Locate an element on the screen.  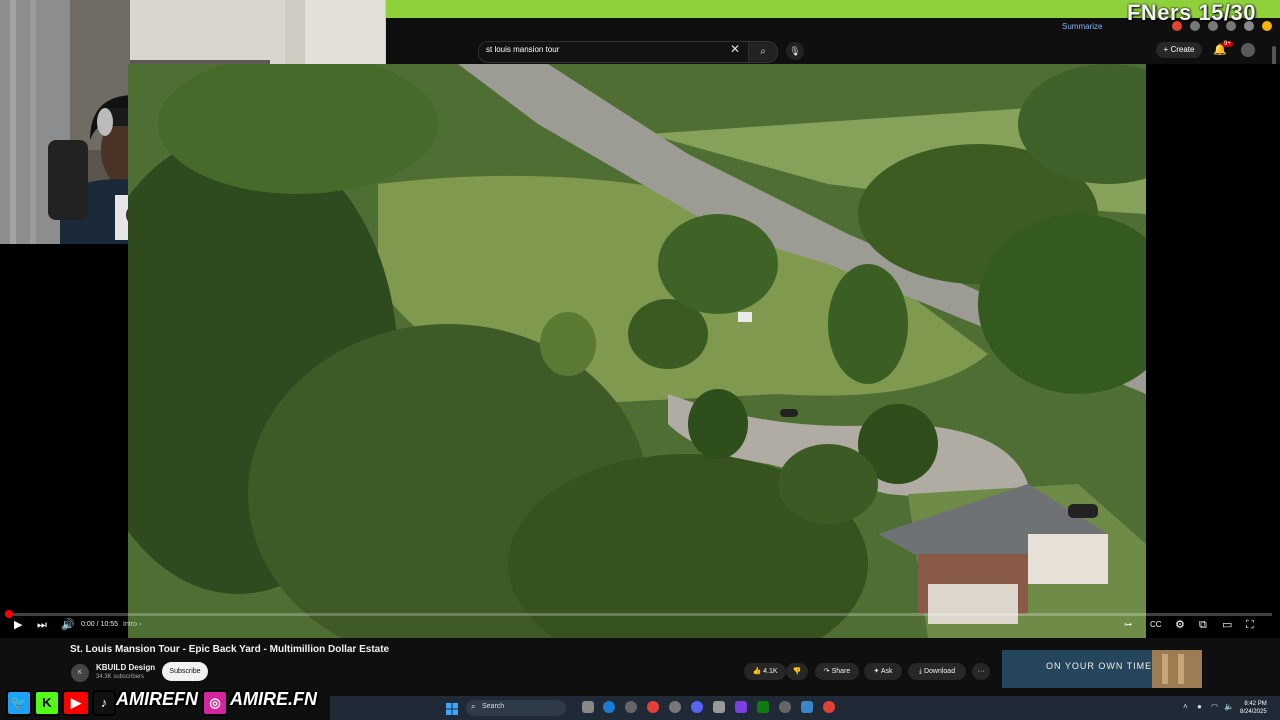
xbox-icon is located at coordinates (763, 707).